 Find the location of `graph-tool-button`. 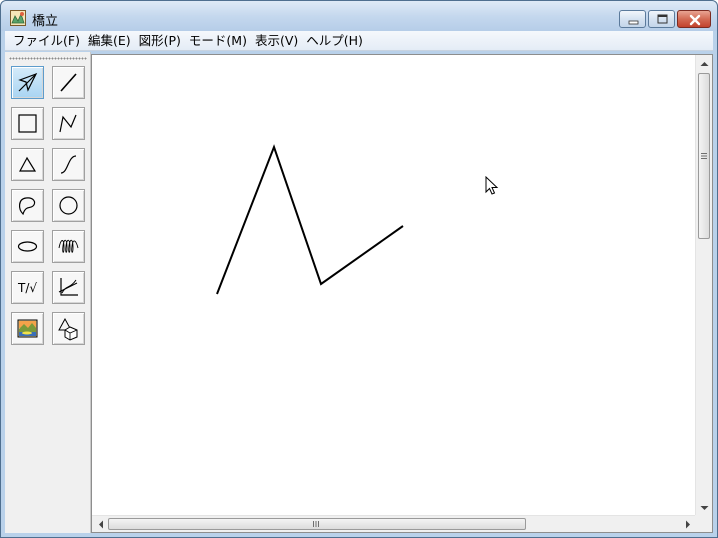

graph-tool-button is located at coordinates (68, 287).